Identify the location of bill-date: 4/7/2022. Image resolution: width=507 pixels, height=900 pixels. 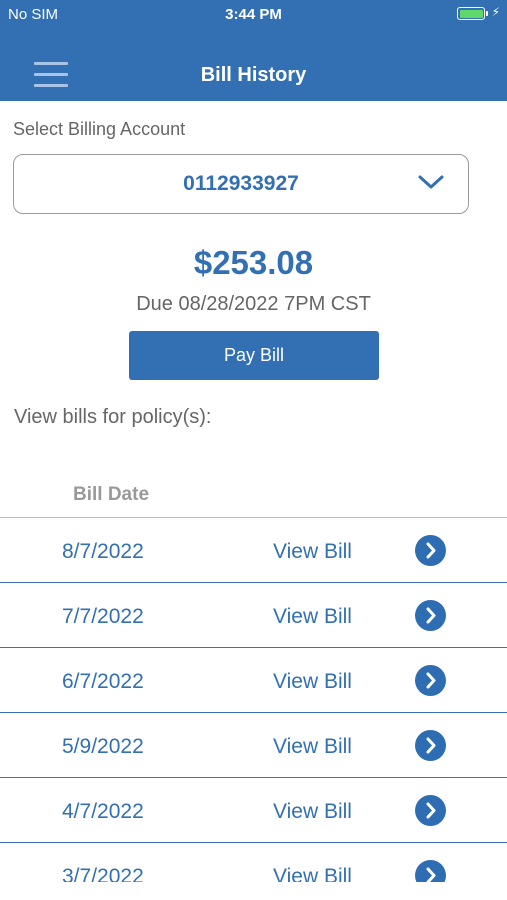
(103, 811).